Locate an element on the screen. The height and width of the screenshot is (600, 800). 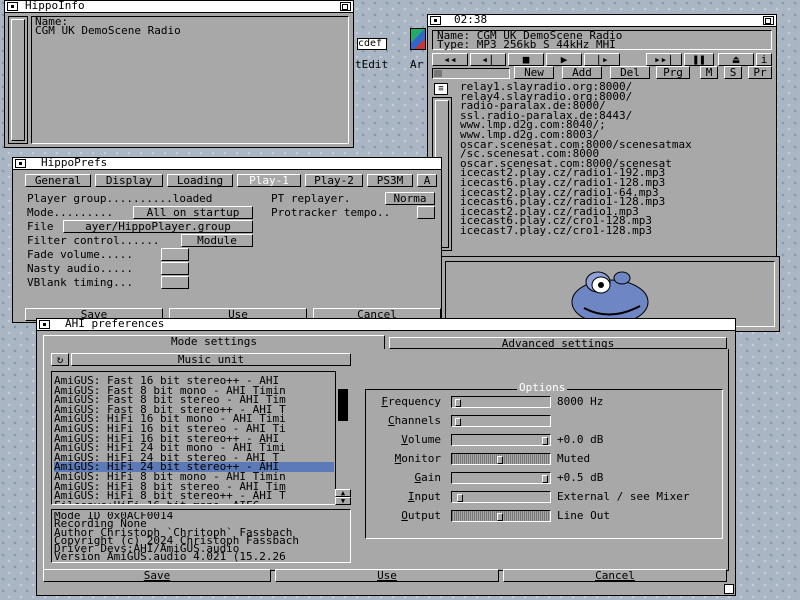
mode-cycle-button: All on startup is located at coordinates (193, 212).